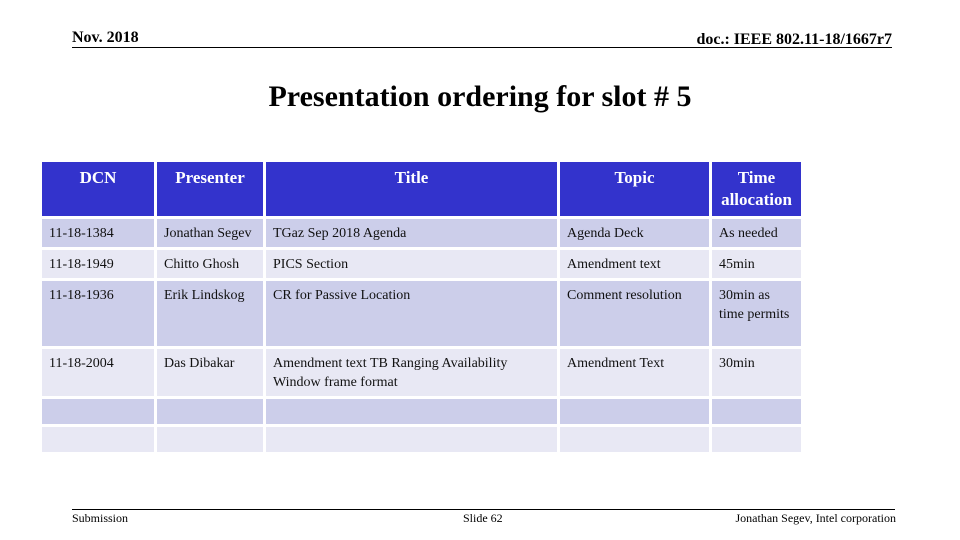 The image size is (960, 540). What do you see at coordinates (756, 189) in the screenshot?
I see `column-header-time: Time allocation` at bounding box center [756, 189].